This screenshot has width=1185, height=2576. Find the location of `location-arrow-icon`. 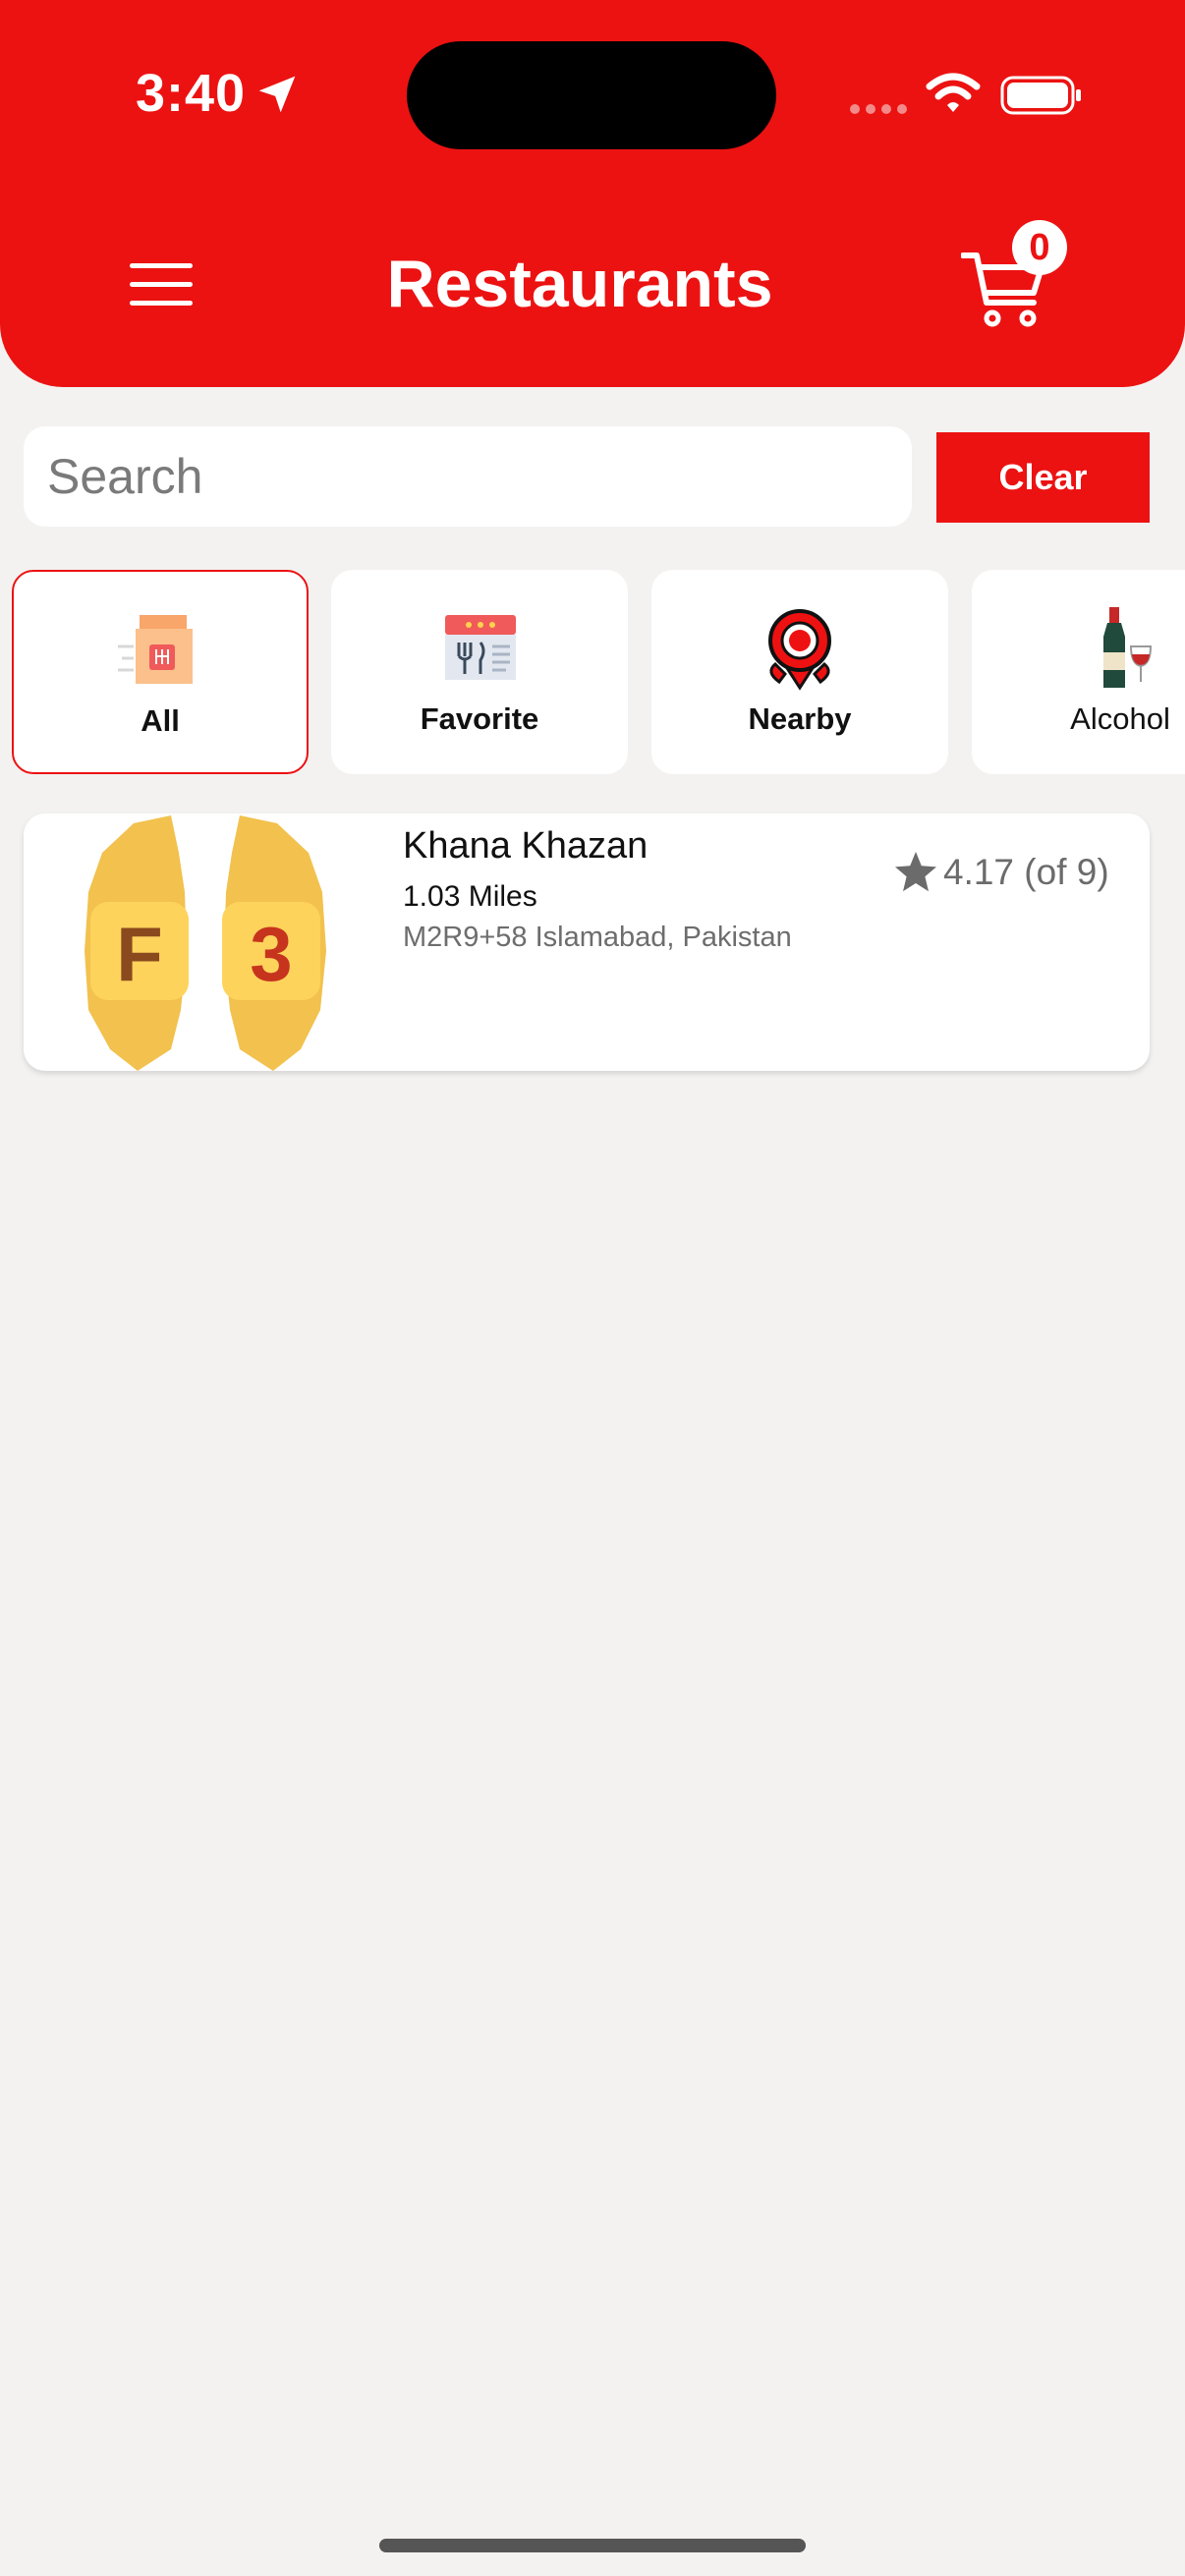

location-arrow-icon is located at coordinates (277, 94).